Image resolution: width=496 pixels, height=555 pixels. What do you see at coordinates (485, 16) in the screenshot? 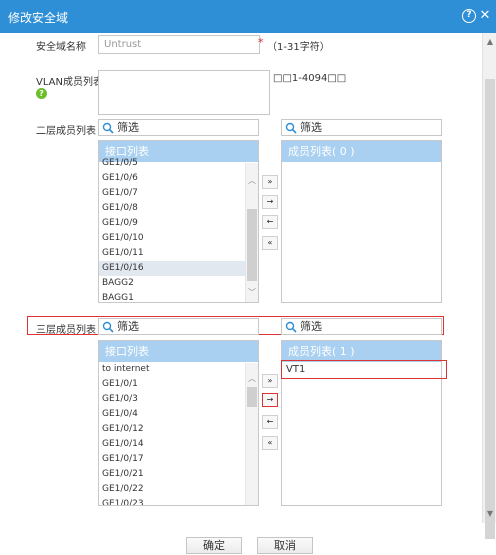
I see `close-icon: ✕` at bounding box center [485, 16].